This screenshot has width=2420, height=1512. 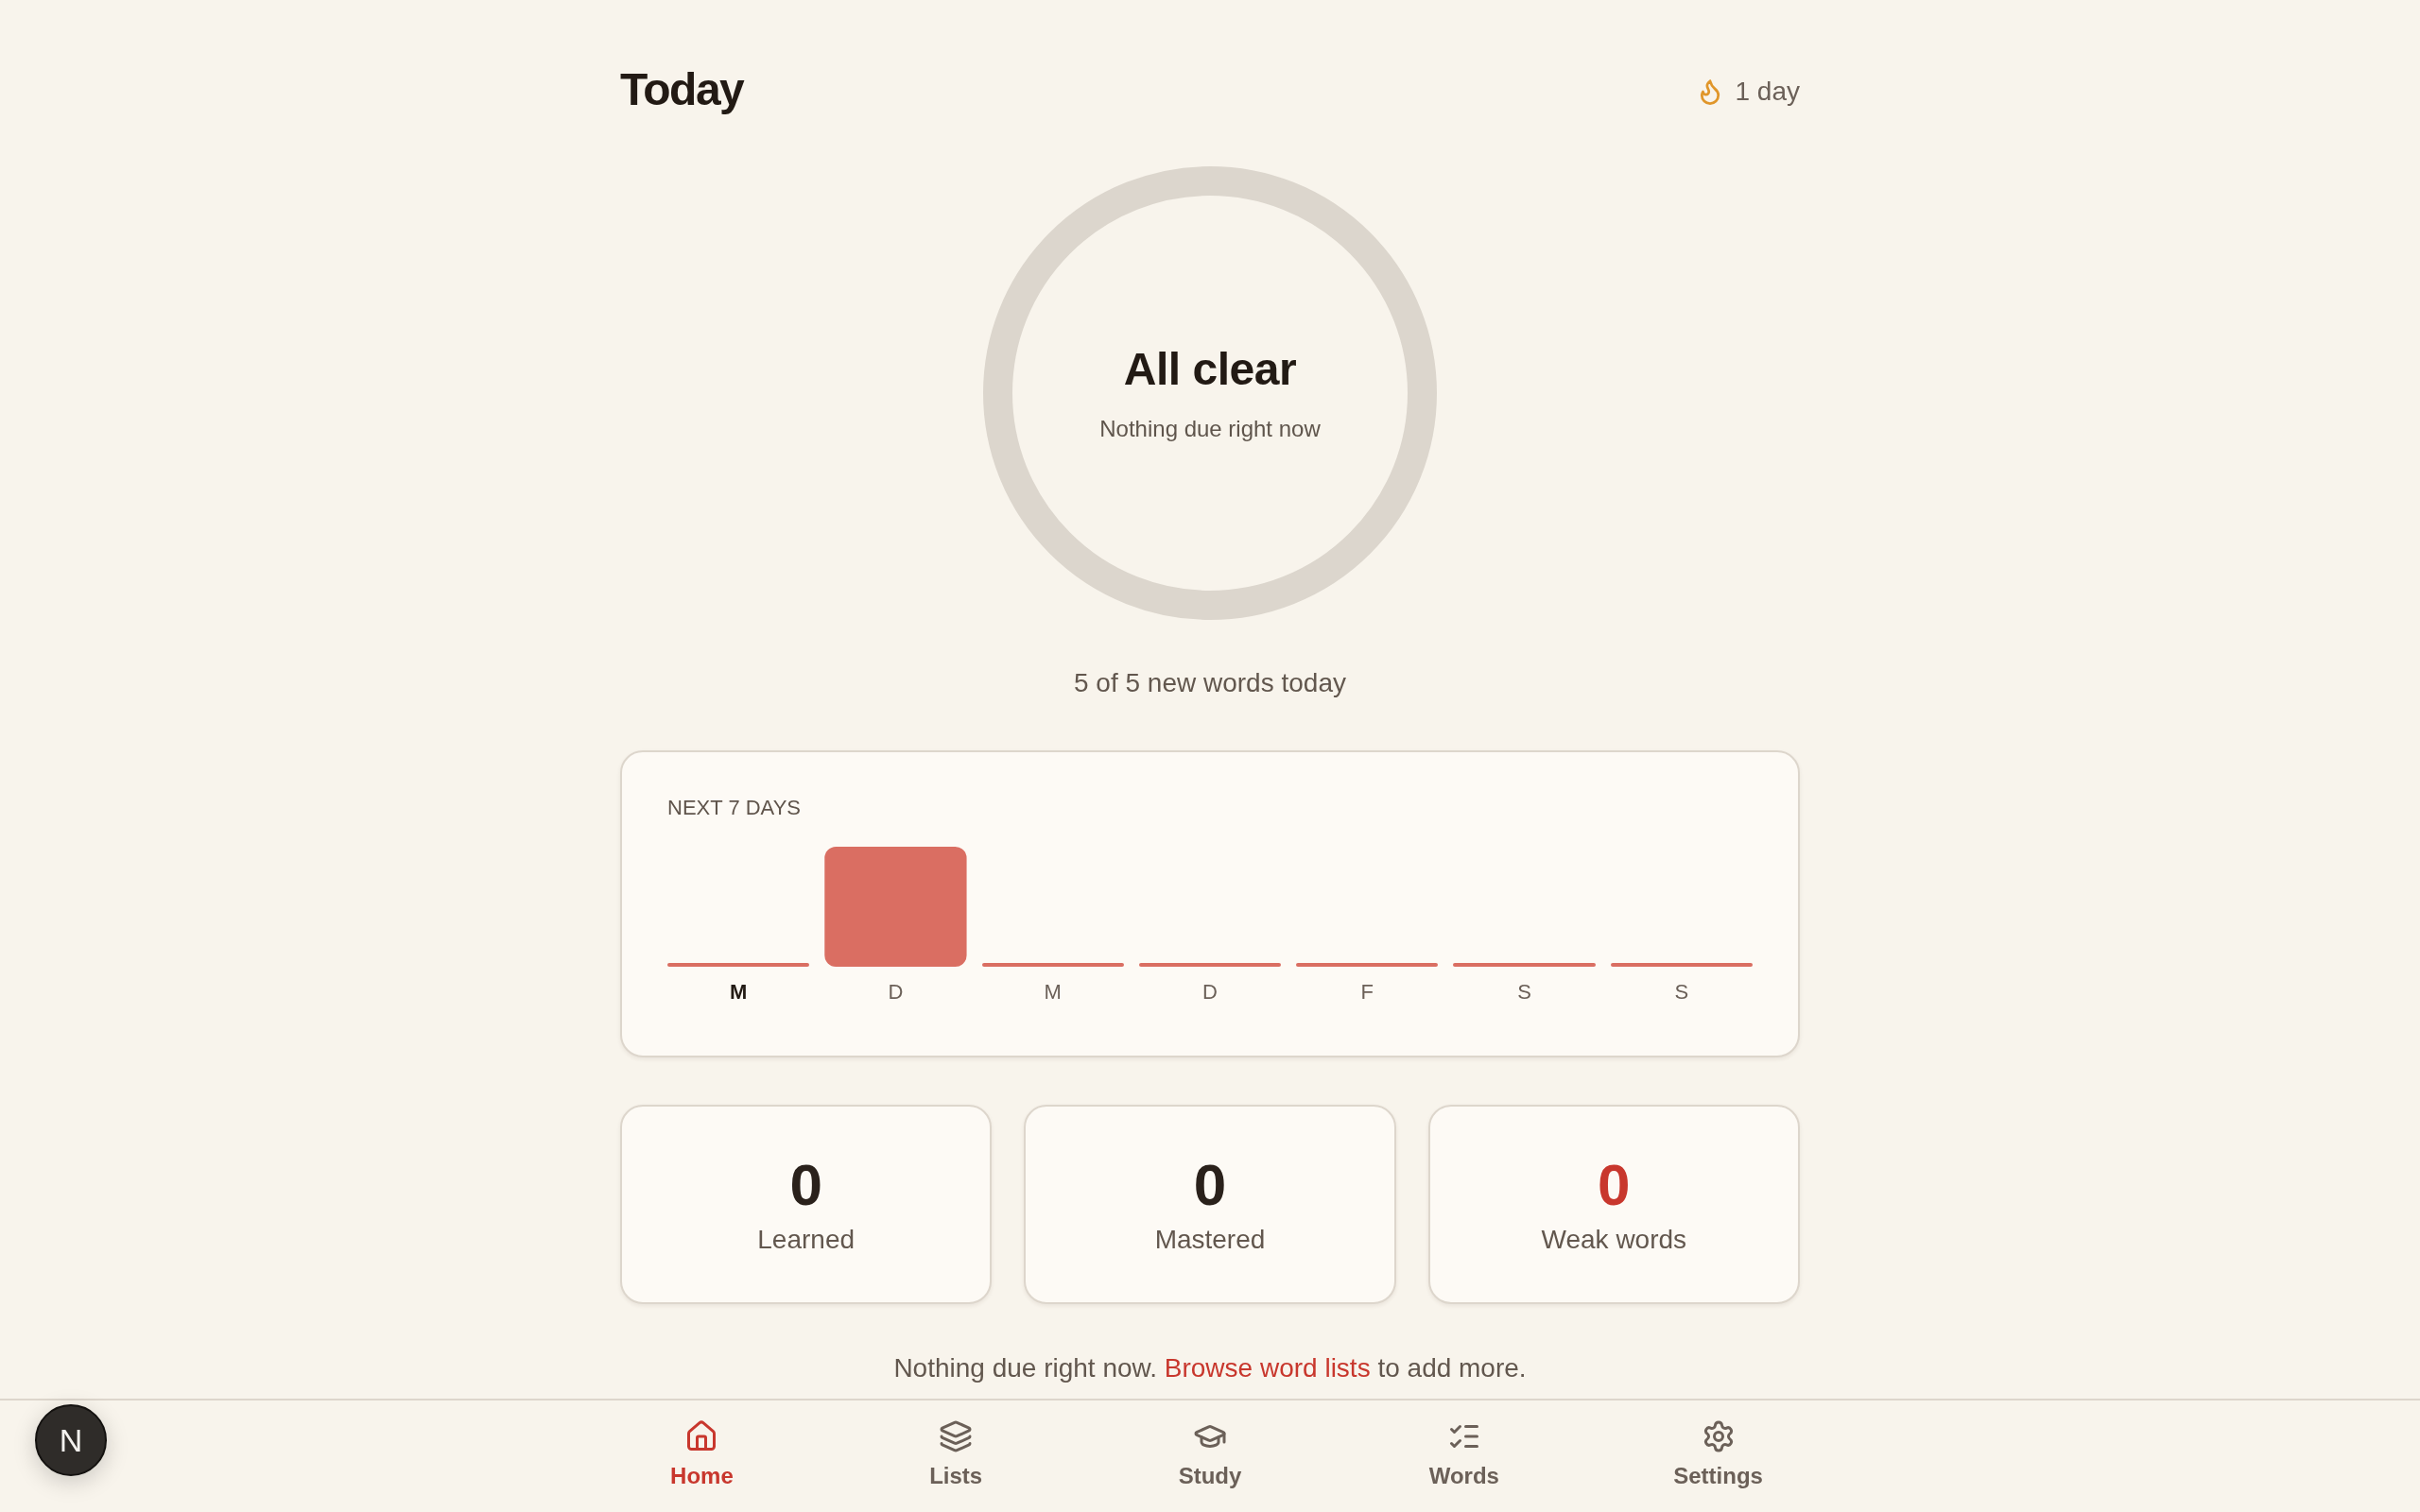 What do you see at coordinates (682, 89) in the screenshot?
I see `page-title: Today` at bounding box center [682, 89].